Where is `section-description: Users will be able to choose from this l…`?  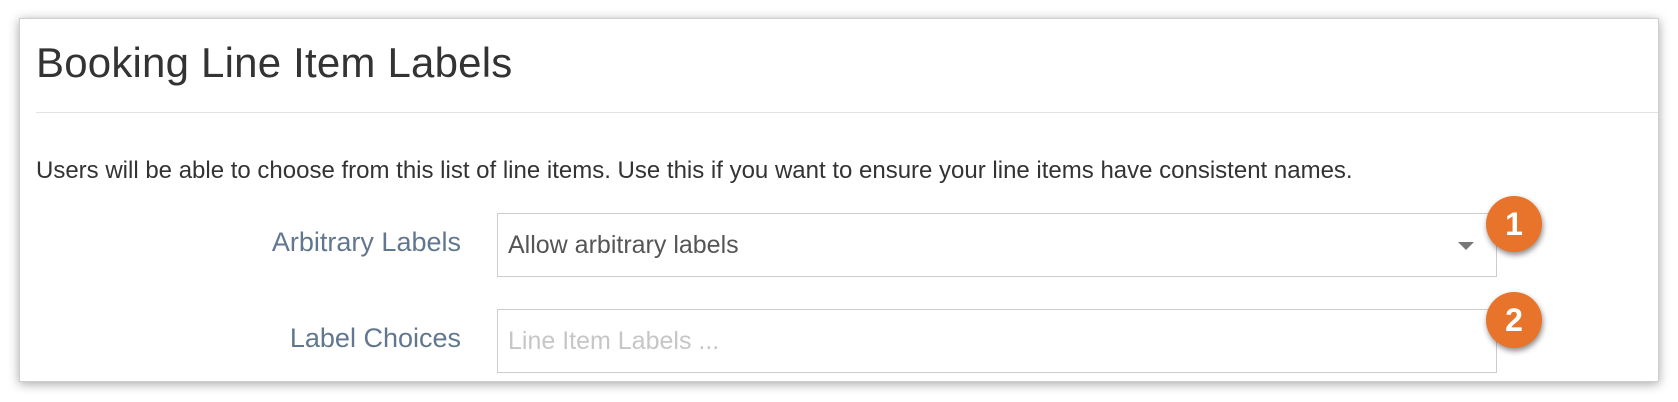
section-description: Users will be able to choose from this l… is located at coordinates (694, 170).